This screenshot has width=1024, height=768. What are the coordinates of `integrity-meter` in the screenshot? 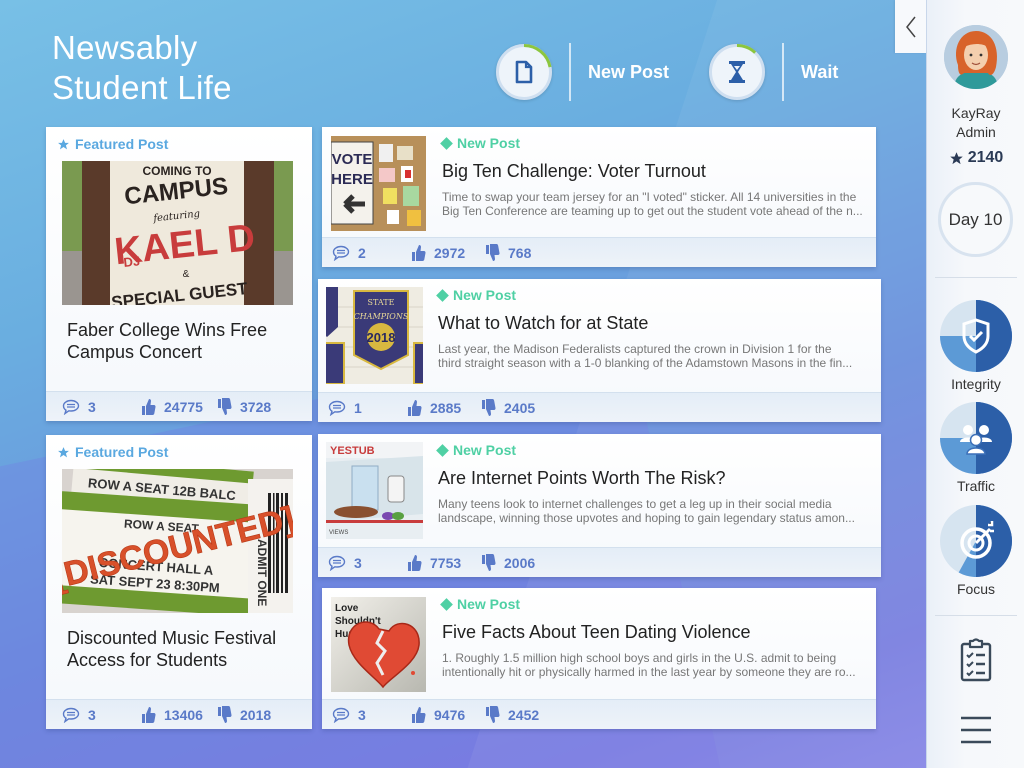 It's located at (976, 336).